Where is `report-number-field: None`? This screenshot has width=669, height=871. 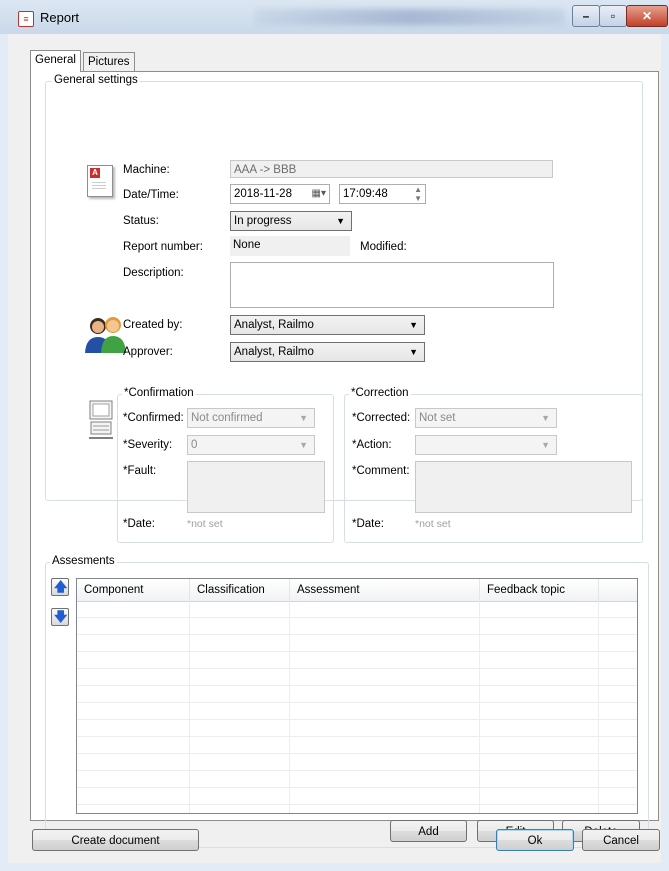 report-number-field: None is located at coordinates (290, 246).